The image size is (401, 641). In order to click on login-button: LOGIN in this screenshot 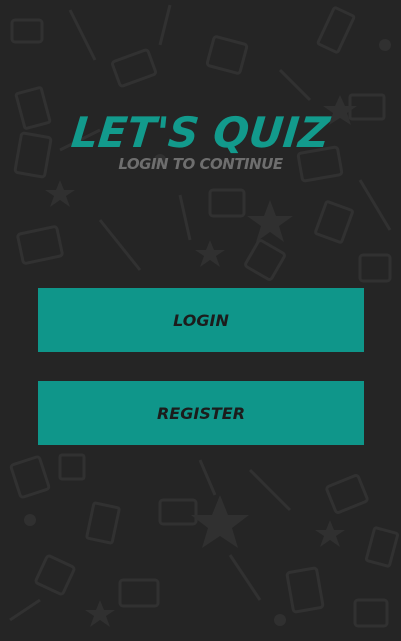, I will do `click(201, 320)`.